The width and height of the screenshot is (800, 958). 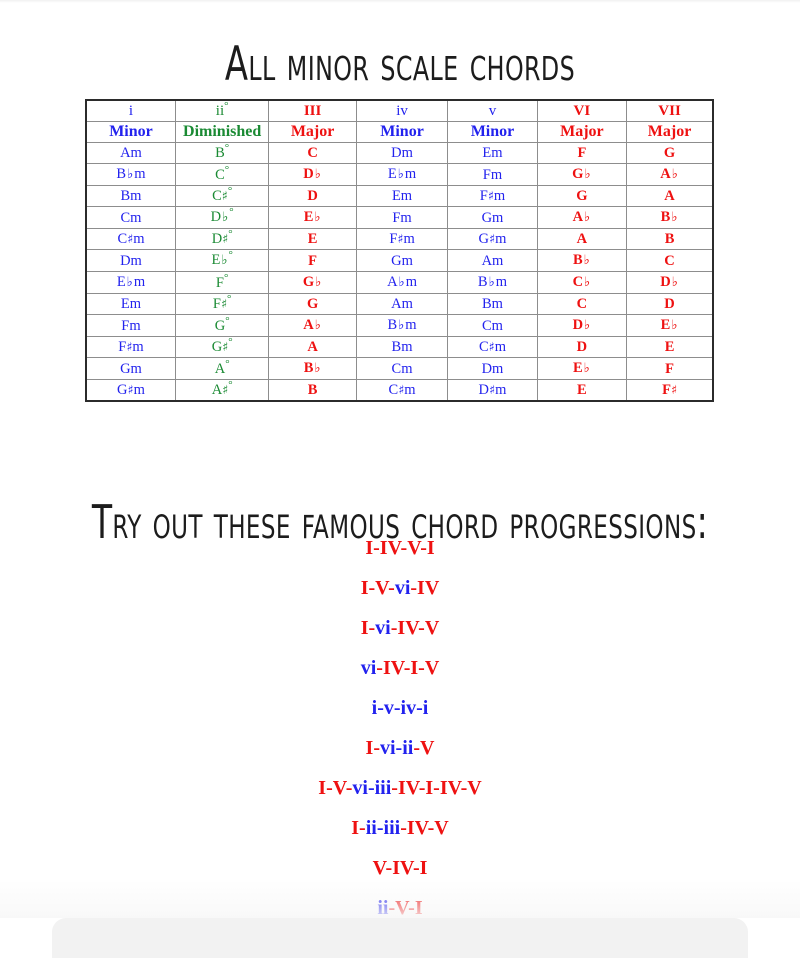 What do you see at coordinates (399, 368) in the screenshot?
I see `table-row: Gm A° B♭ Cm Dm E♭ F` at bounding box center [399, 368].